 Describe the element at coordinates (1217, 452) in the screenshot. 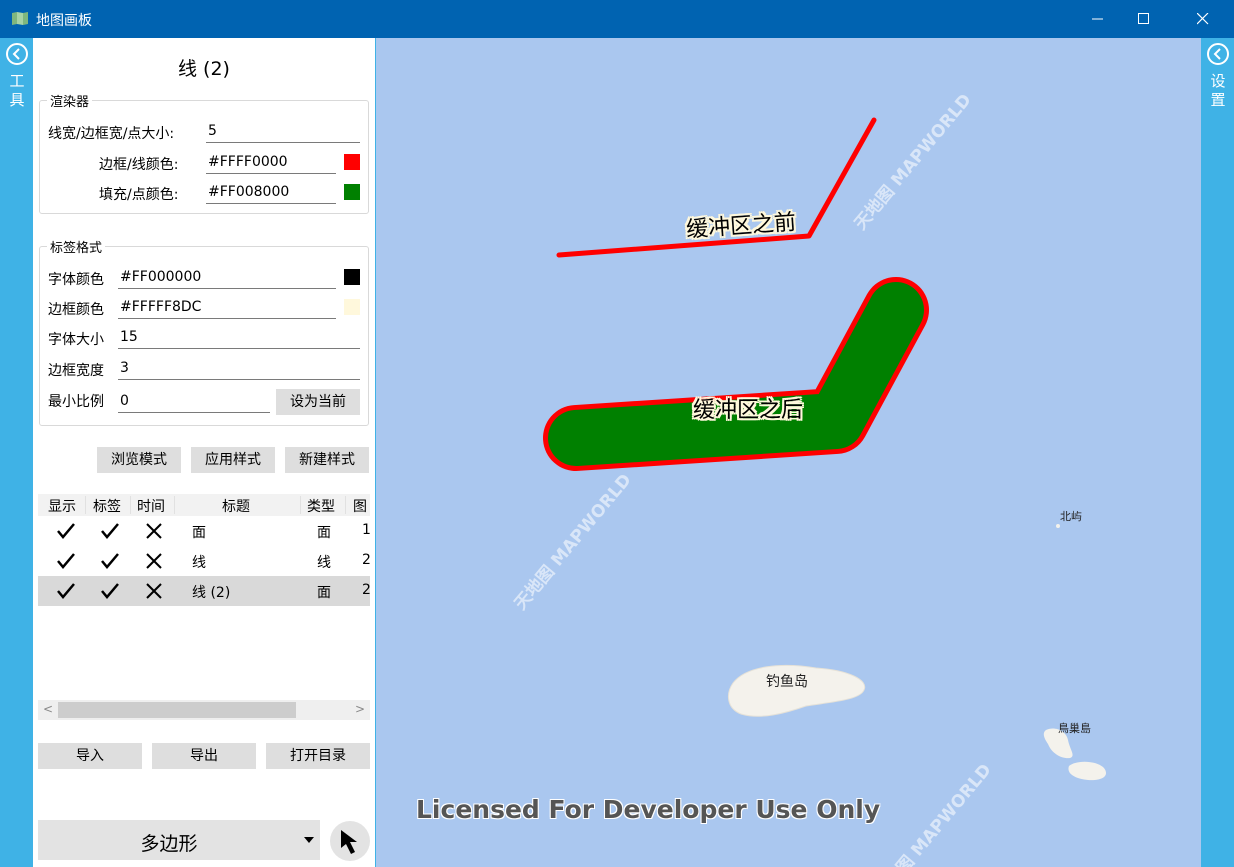

I see `settings-rail: 设置` at that location.